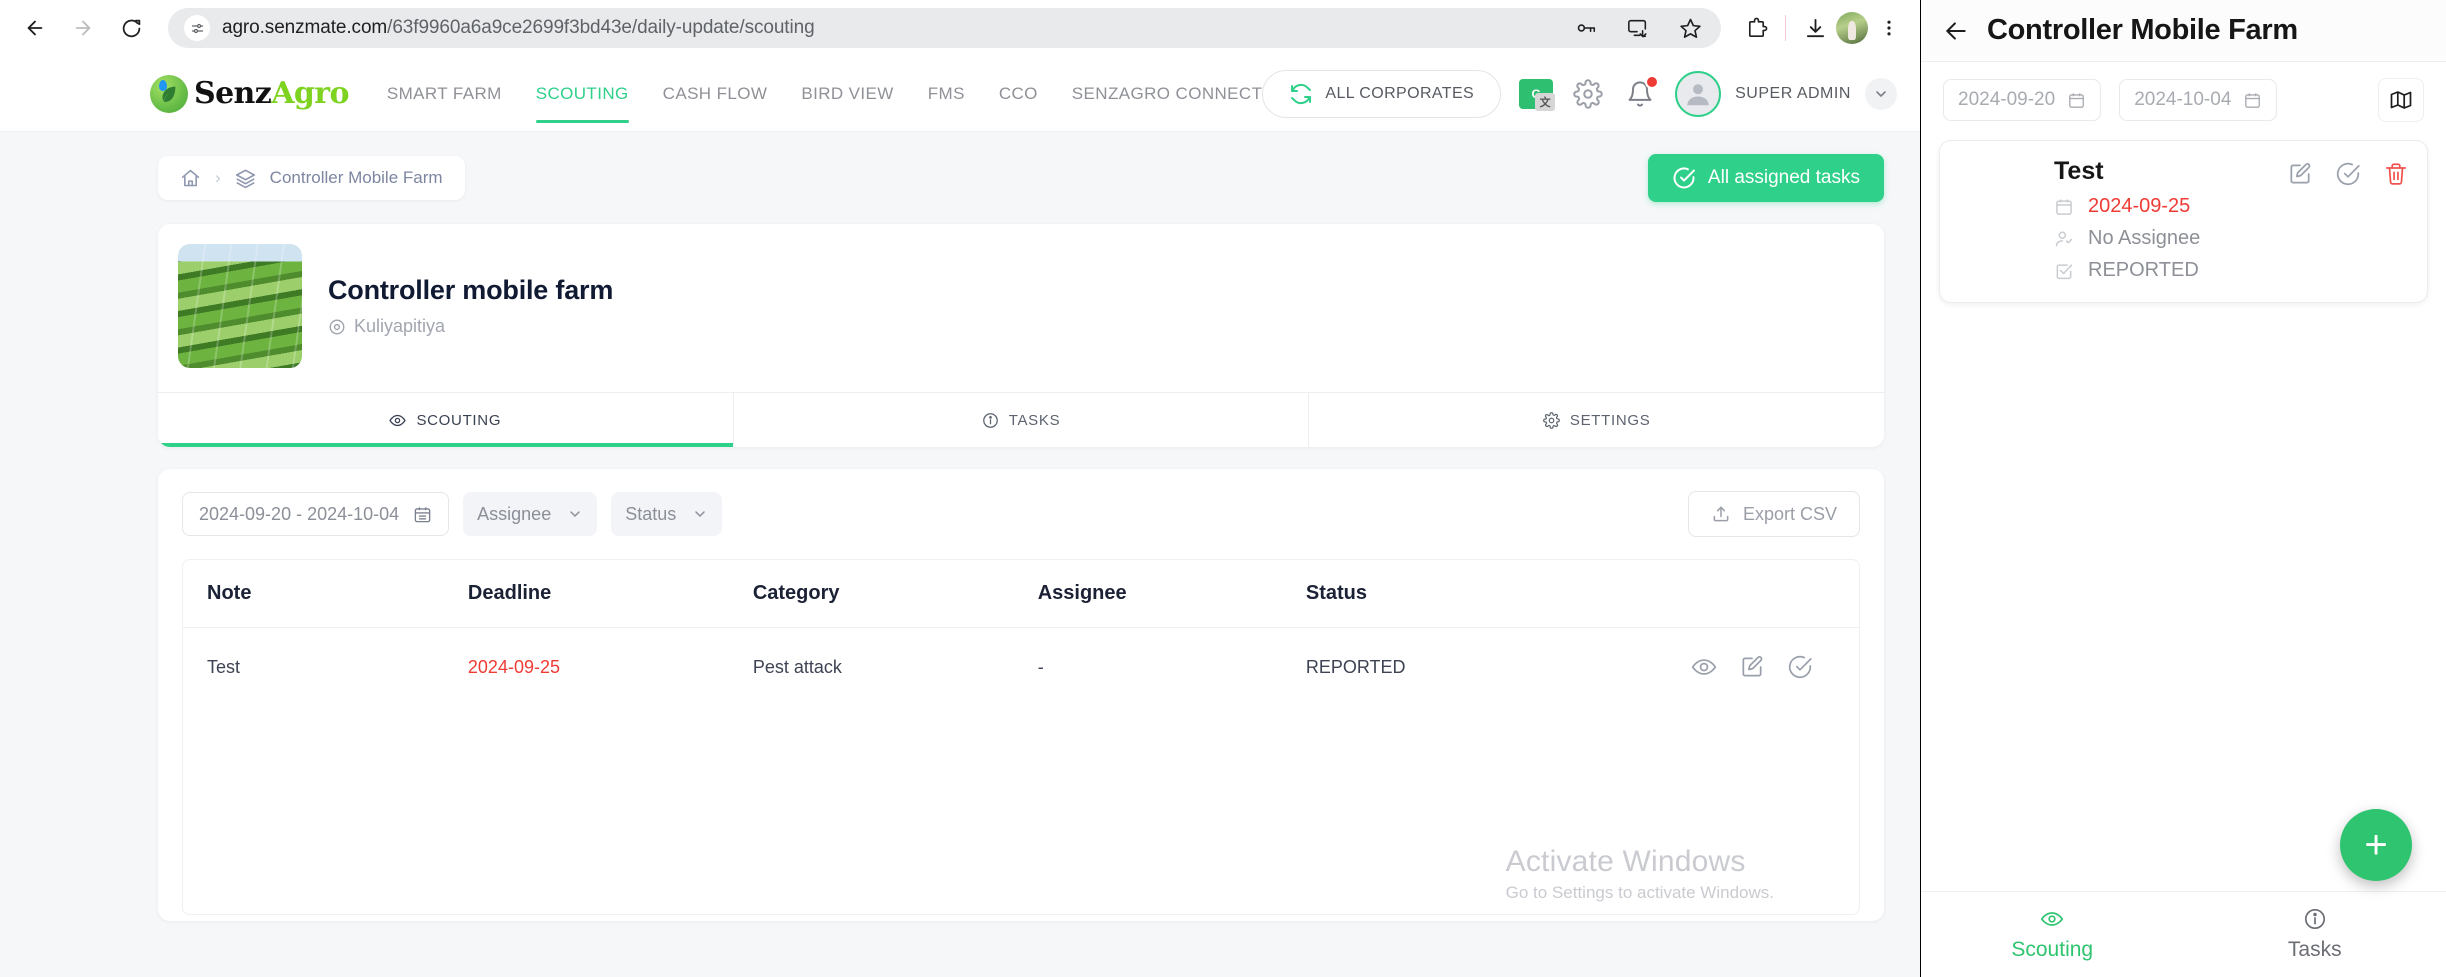 This screenshot has height=977, width=2446. I want to click on status-select: Status, so click(667, 514).